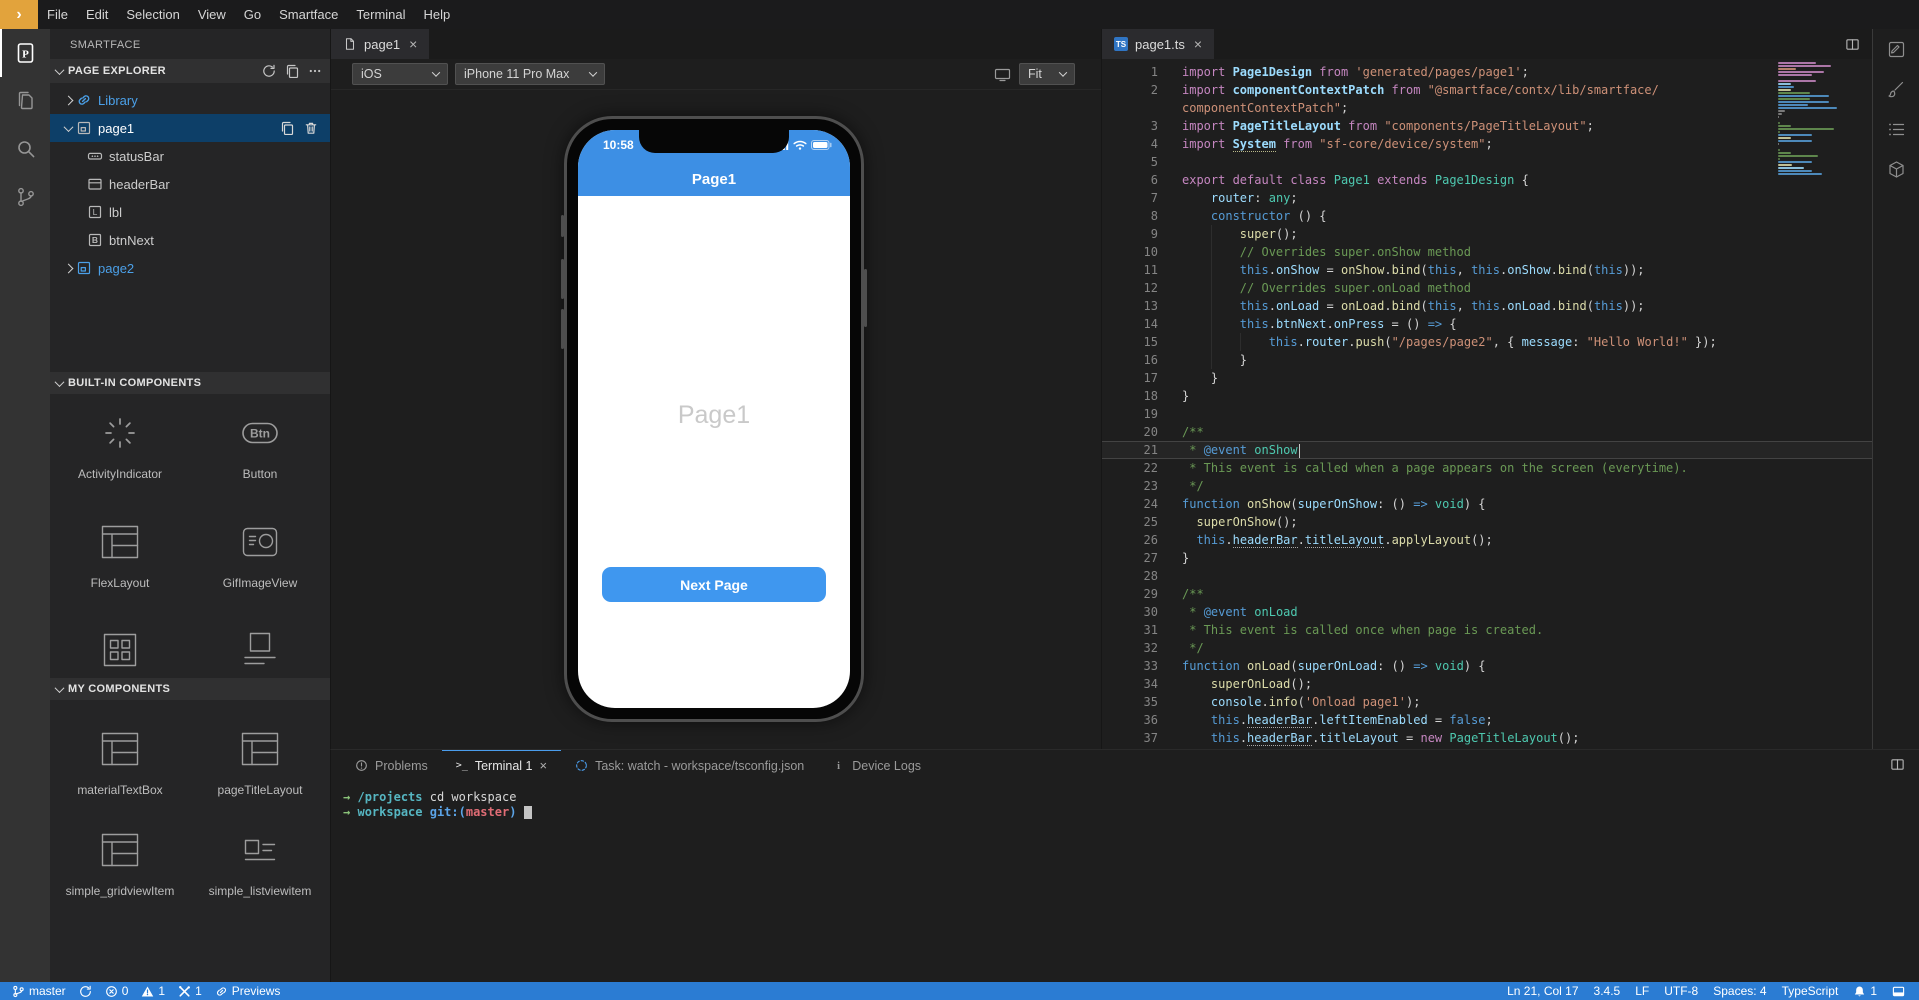  I want to click on more-icon, so click(315, 71).